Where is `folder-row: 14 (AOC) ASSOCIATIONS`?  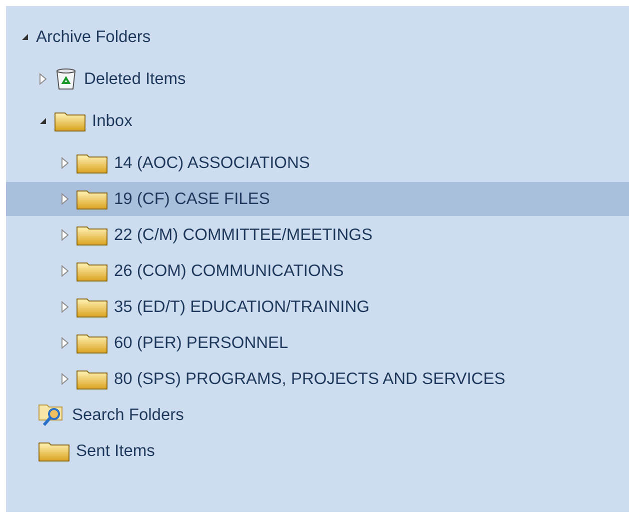
folder-row: 14 (AOC) ASSOCIATIONS is located at coordinates (317, 163).